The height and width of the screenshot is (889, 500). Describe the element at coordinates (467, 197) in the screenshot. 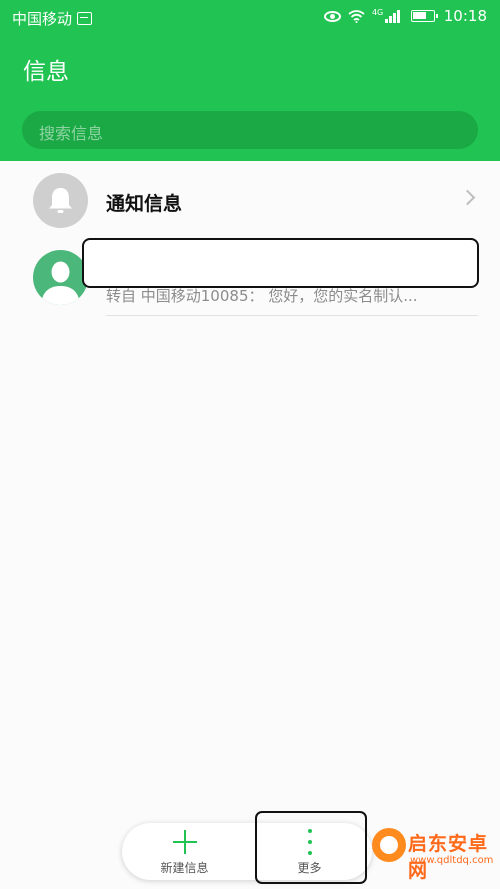

I see `chevron-right-icon` at that location.